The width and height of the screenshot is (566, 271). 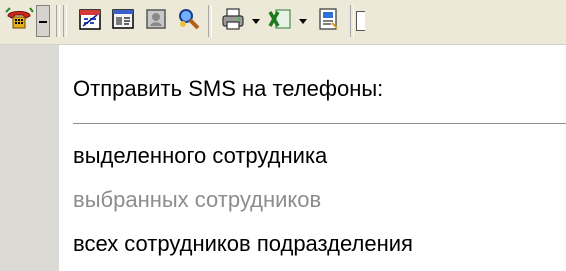 I want to click on document-icon, so click(x=360, y=21).